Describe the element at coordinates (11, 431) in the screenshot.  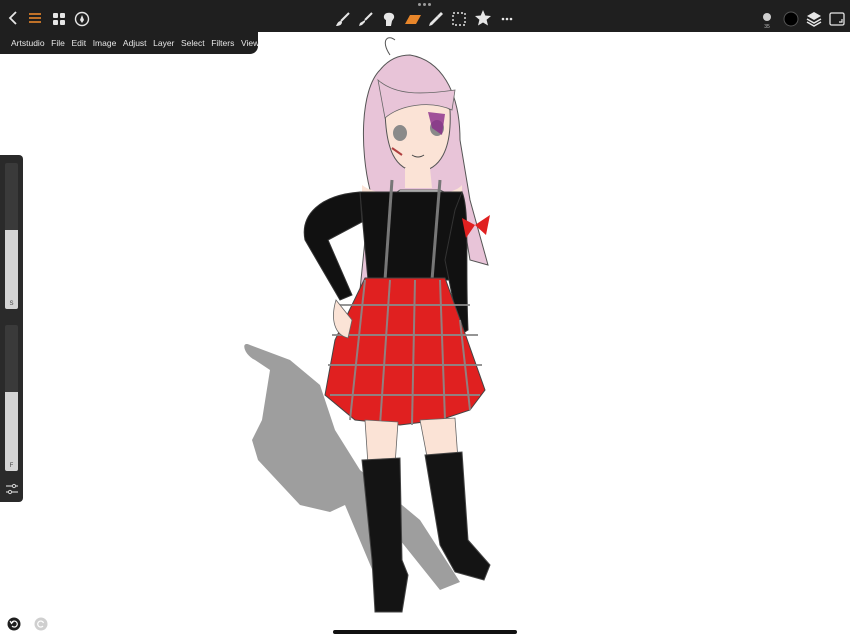
I see `flow-slider-fill` at that location.